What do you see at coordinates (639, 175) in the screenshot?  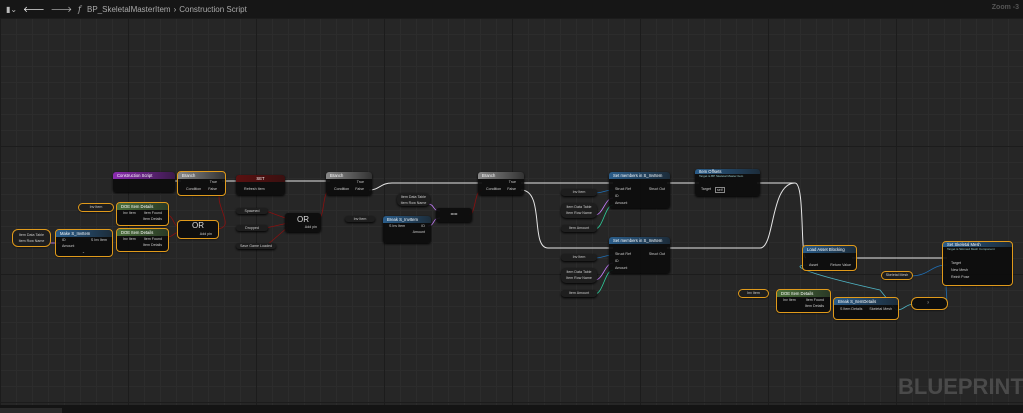 I see `node-title: Set members in S_InvItem` at bounding box center [639, 175].